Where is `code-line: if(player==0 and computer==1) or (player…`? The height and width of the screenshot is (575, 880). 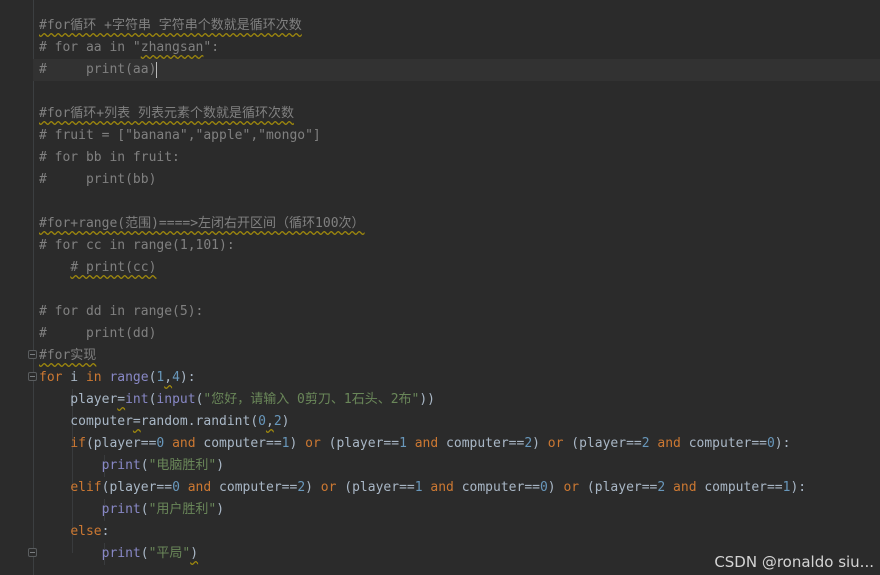
code-line: if(player==0 and computer==1) or (player… is located at coordinates (459, 444).